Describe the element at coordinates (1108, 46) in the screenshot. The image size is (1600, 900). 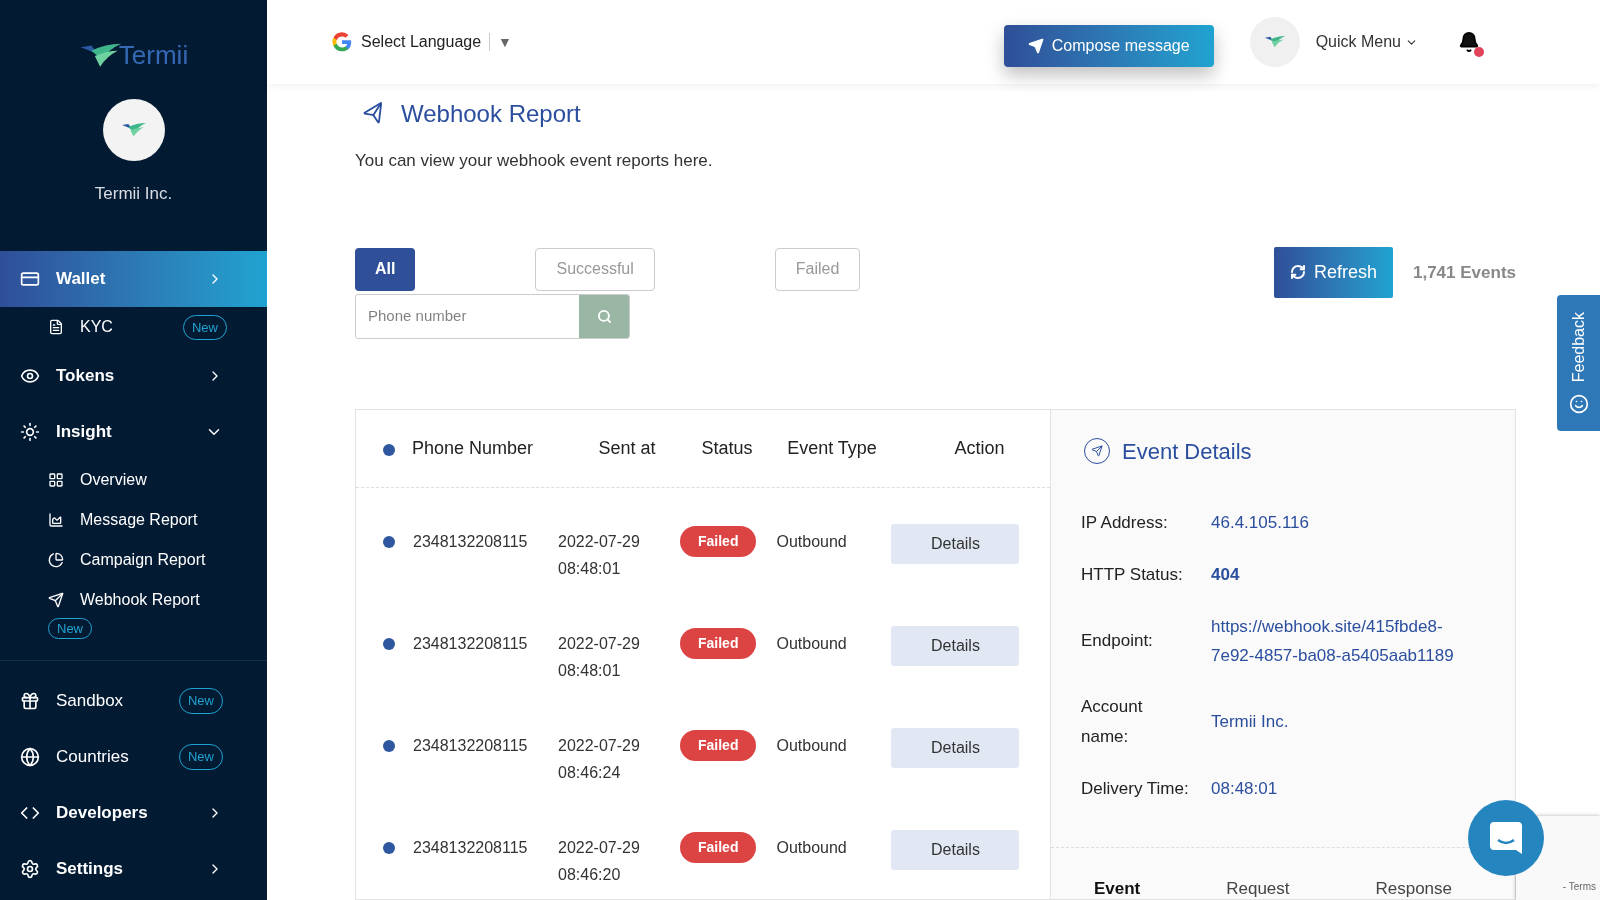
I see `compose-message-button: Compose message` at that location.